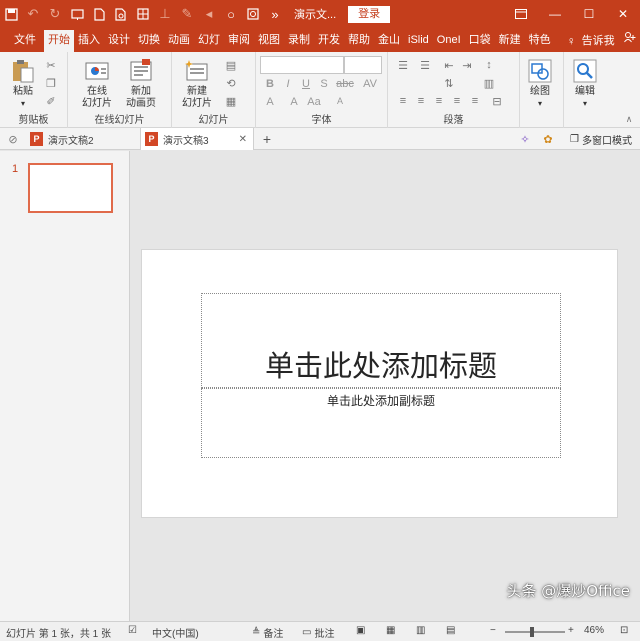 This screenshot has width=640, height=641. I want to click on tab-record: 录制, so click(299, 41).